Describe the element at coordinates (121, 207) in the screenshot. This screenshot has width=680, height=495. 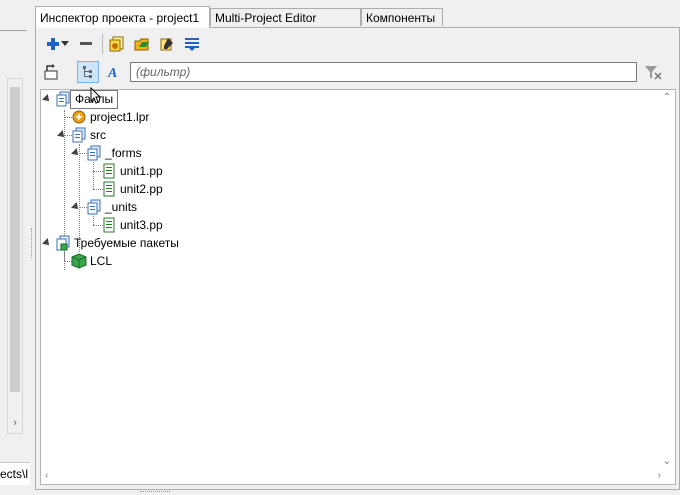
I see `tree-node-label: _units` at that location.